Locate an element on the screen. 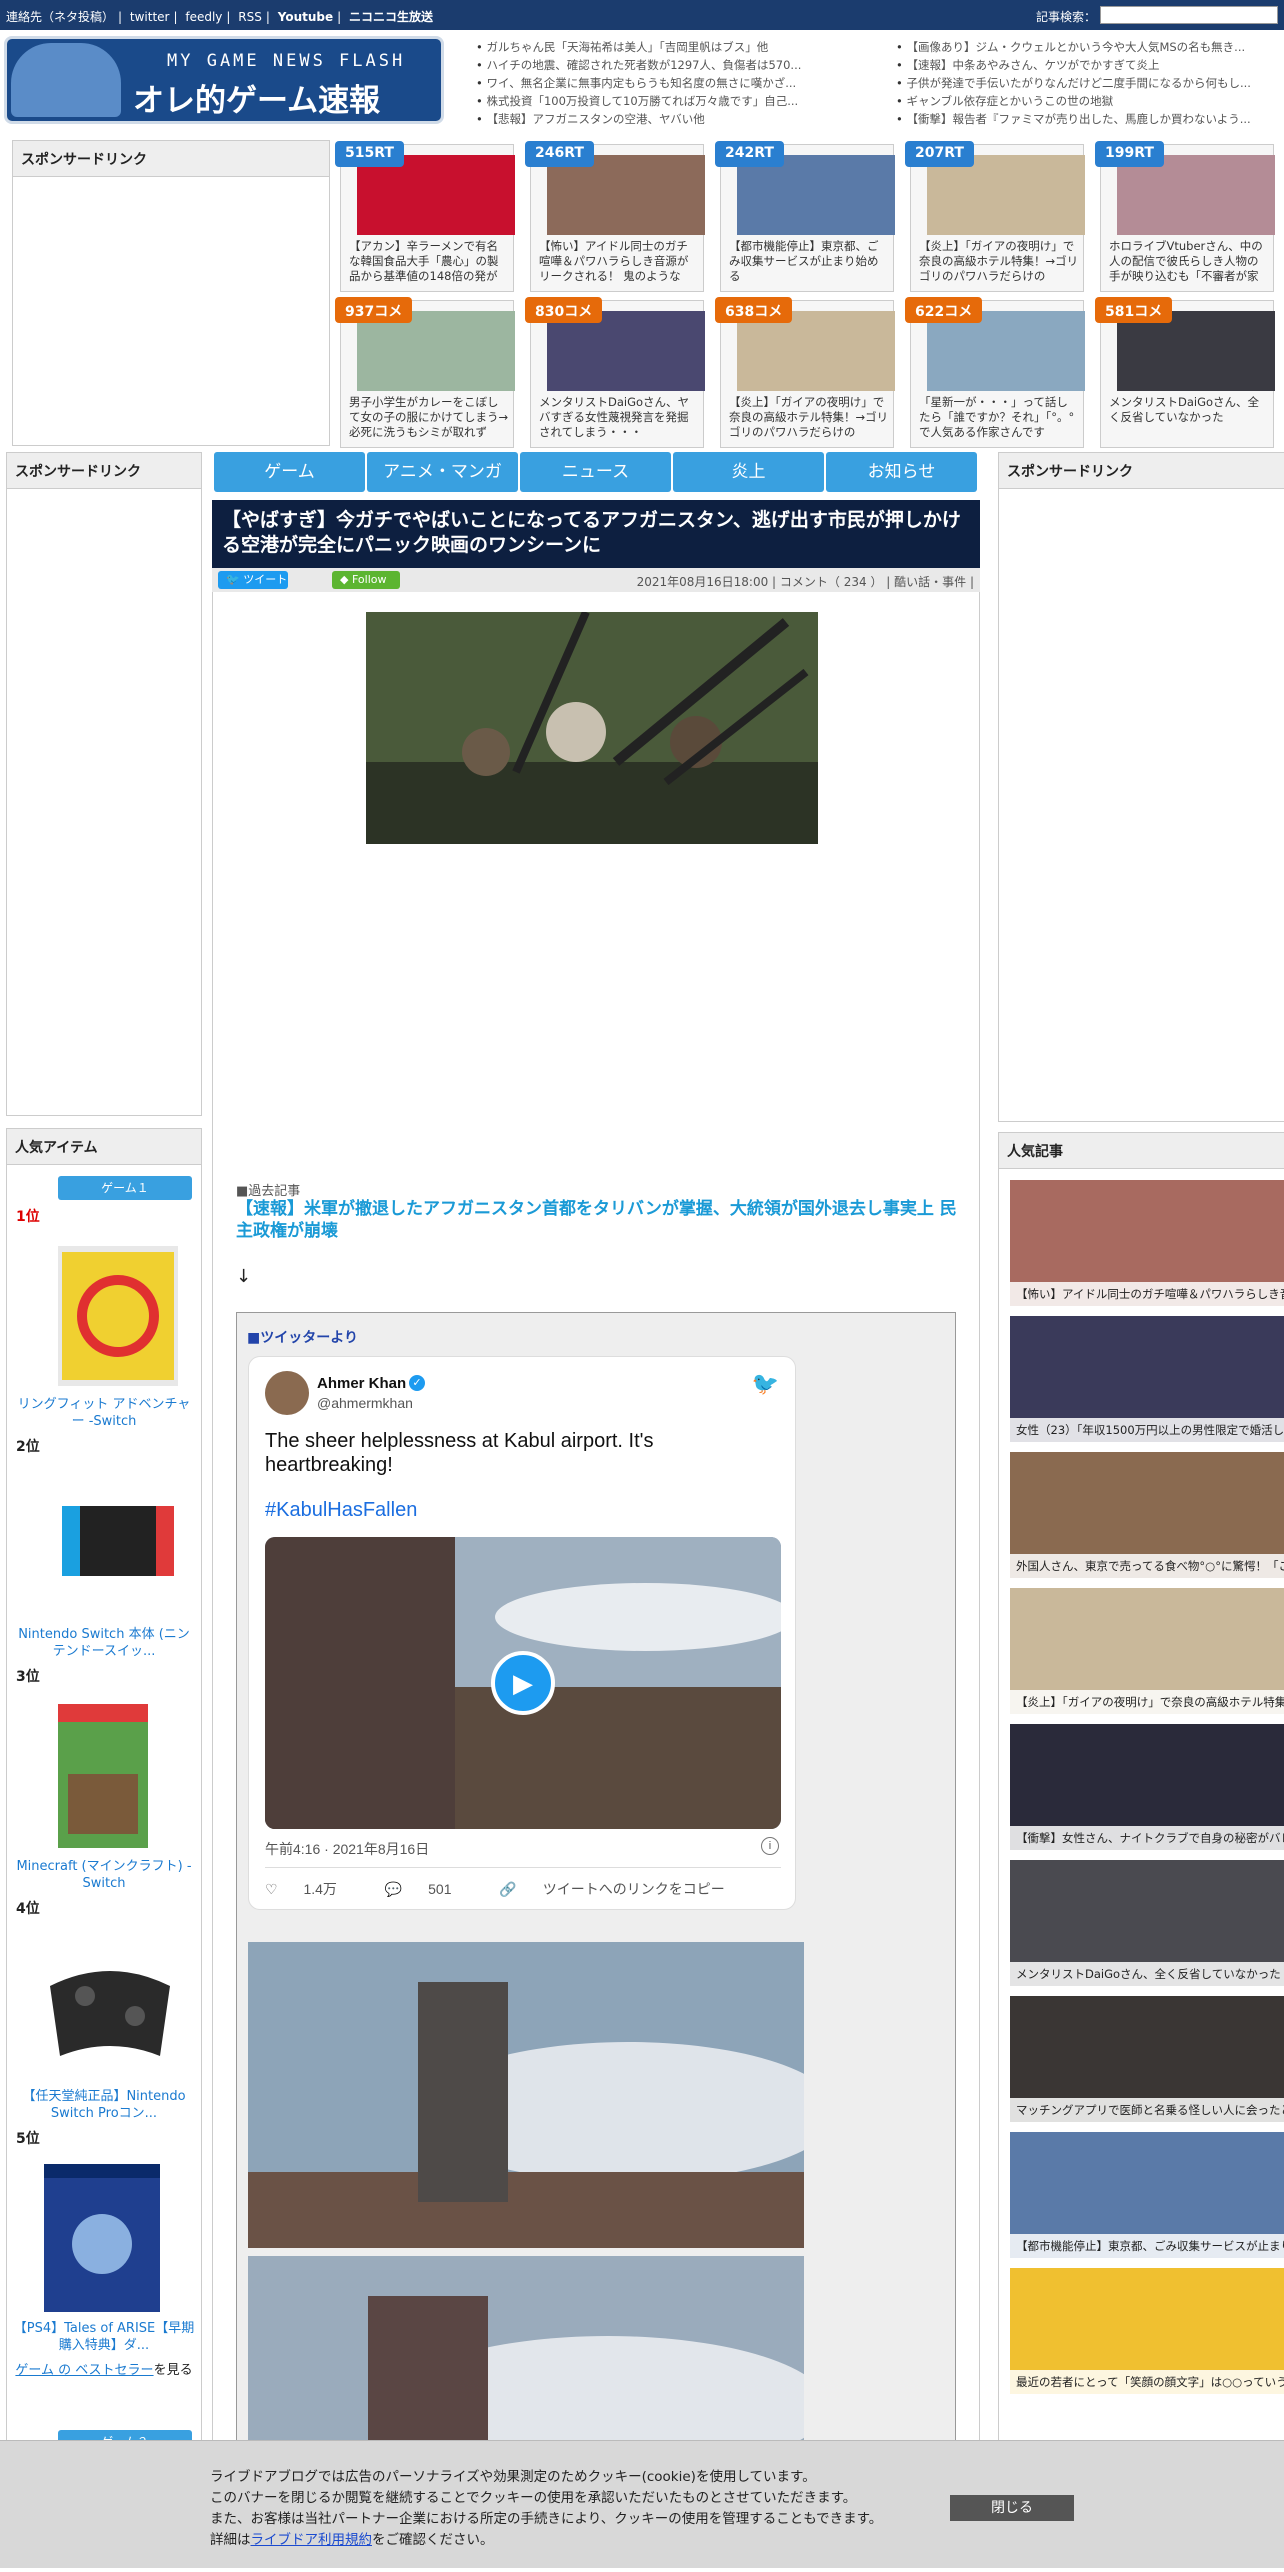 The image size is (1284, 2572). avatar is located at coordinates (287, 1393).